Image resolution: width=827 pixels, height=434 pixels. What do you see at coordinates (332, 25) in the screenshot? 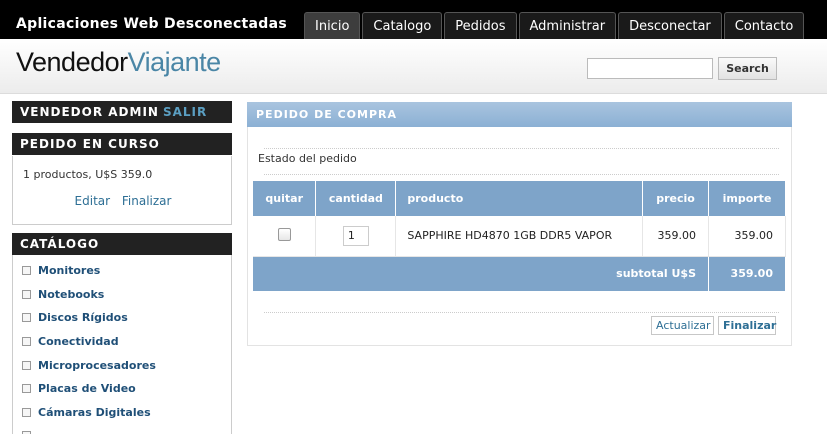
I see `tab-inicio: Inicio` at bounding box center [332, 25].